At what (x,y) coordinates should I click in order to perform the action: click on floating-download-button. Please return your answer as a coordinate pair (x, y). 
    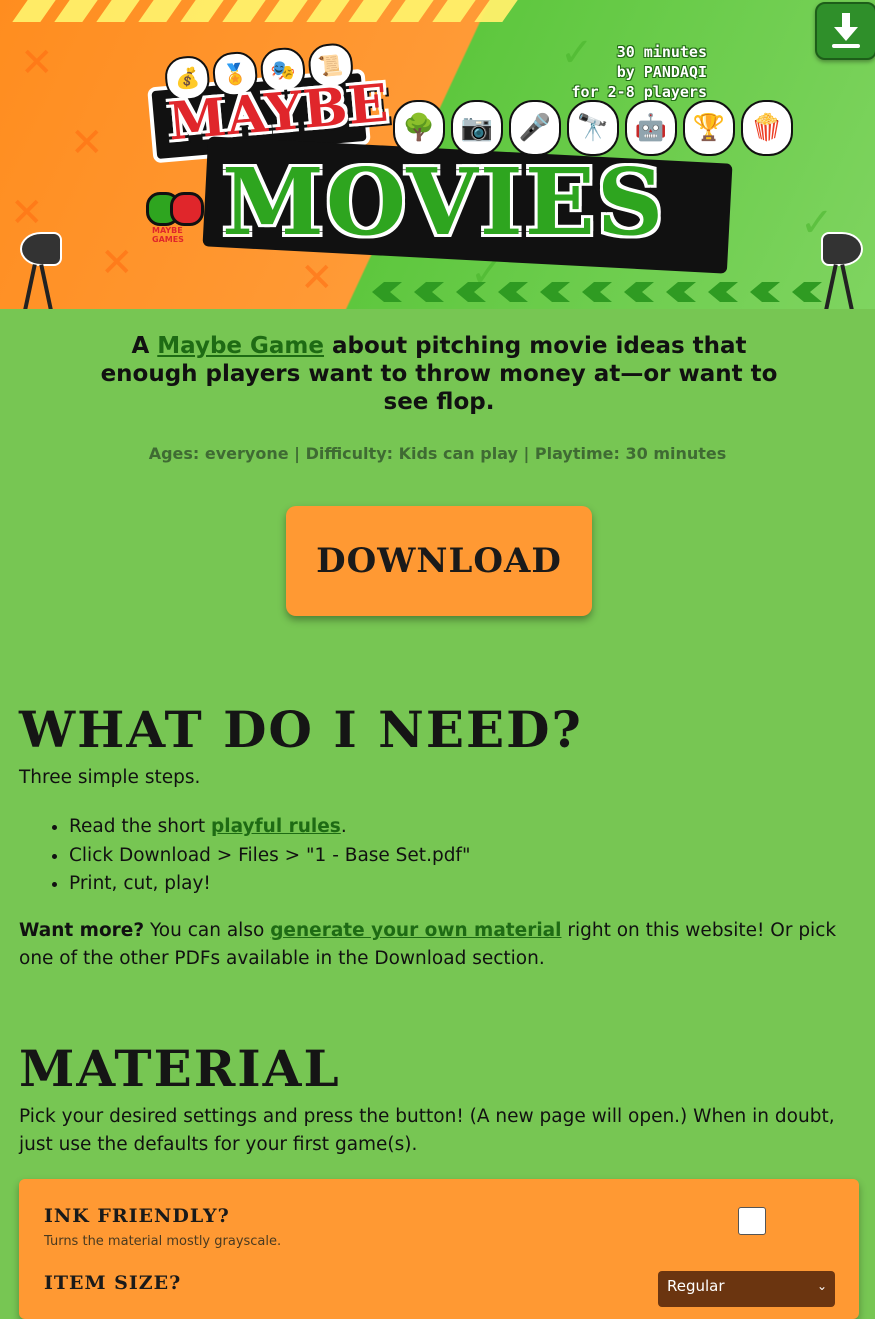
    Looking at the image, I should click on (845, 31).